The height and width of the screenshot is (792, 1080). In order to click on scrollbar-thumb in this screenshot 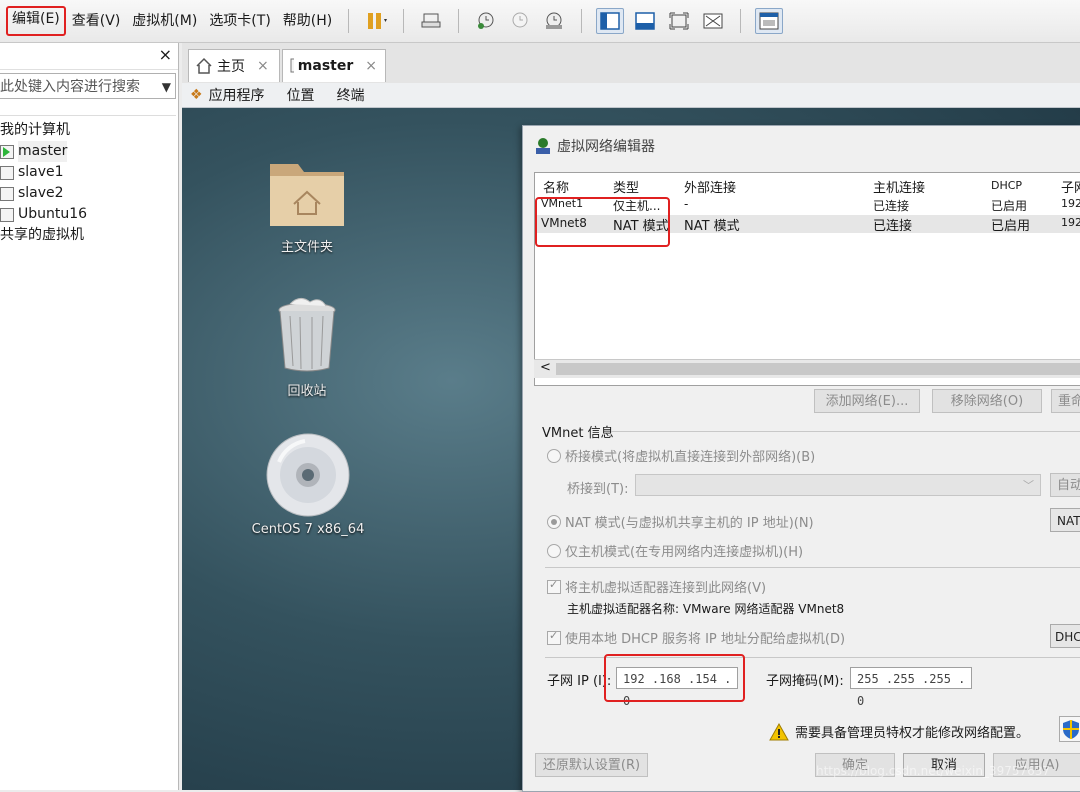, I will do `click(818, 369)`.